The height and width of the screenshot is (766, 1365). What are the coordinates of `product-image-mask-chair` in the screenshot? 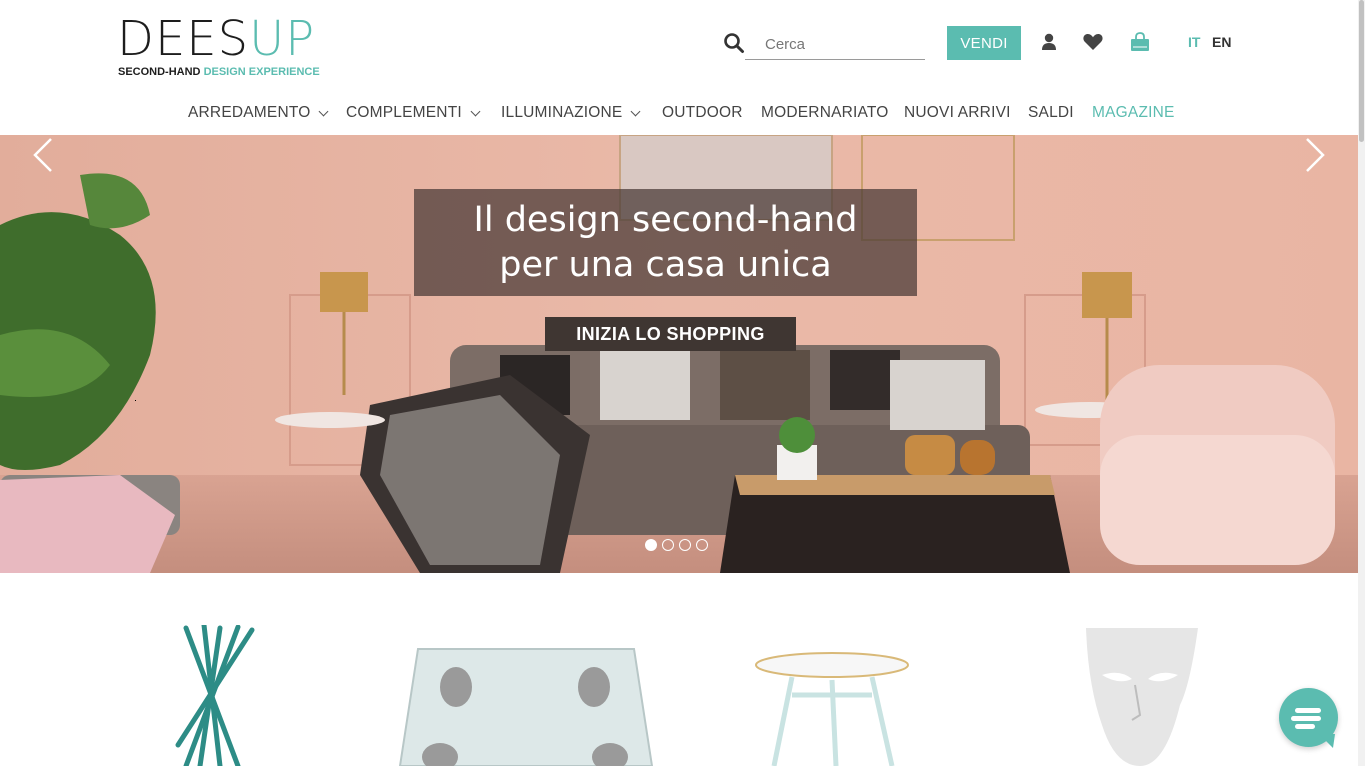 It's located at (1140, 695).